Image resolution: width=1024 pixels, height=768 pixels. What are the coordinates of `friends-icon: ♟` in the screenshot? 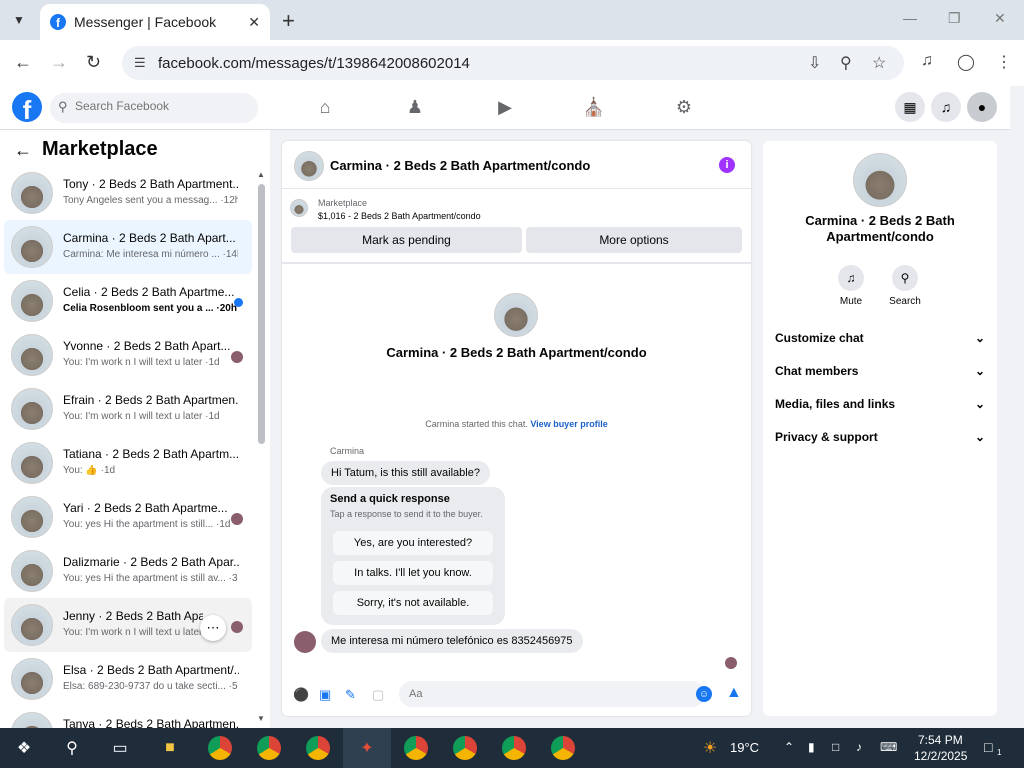 It's located at (415, 107).